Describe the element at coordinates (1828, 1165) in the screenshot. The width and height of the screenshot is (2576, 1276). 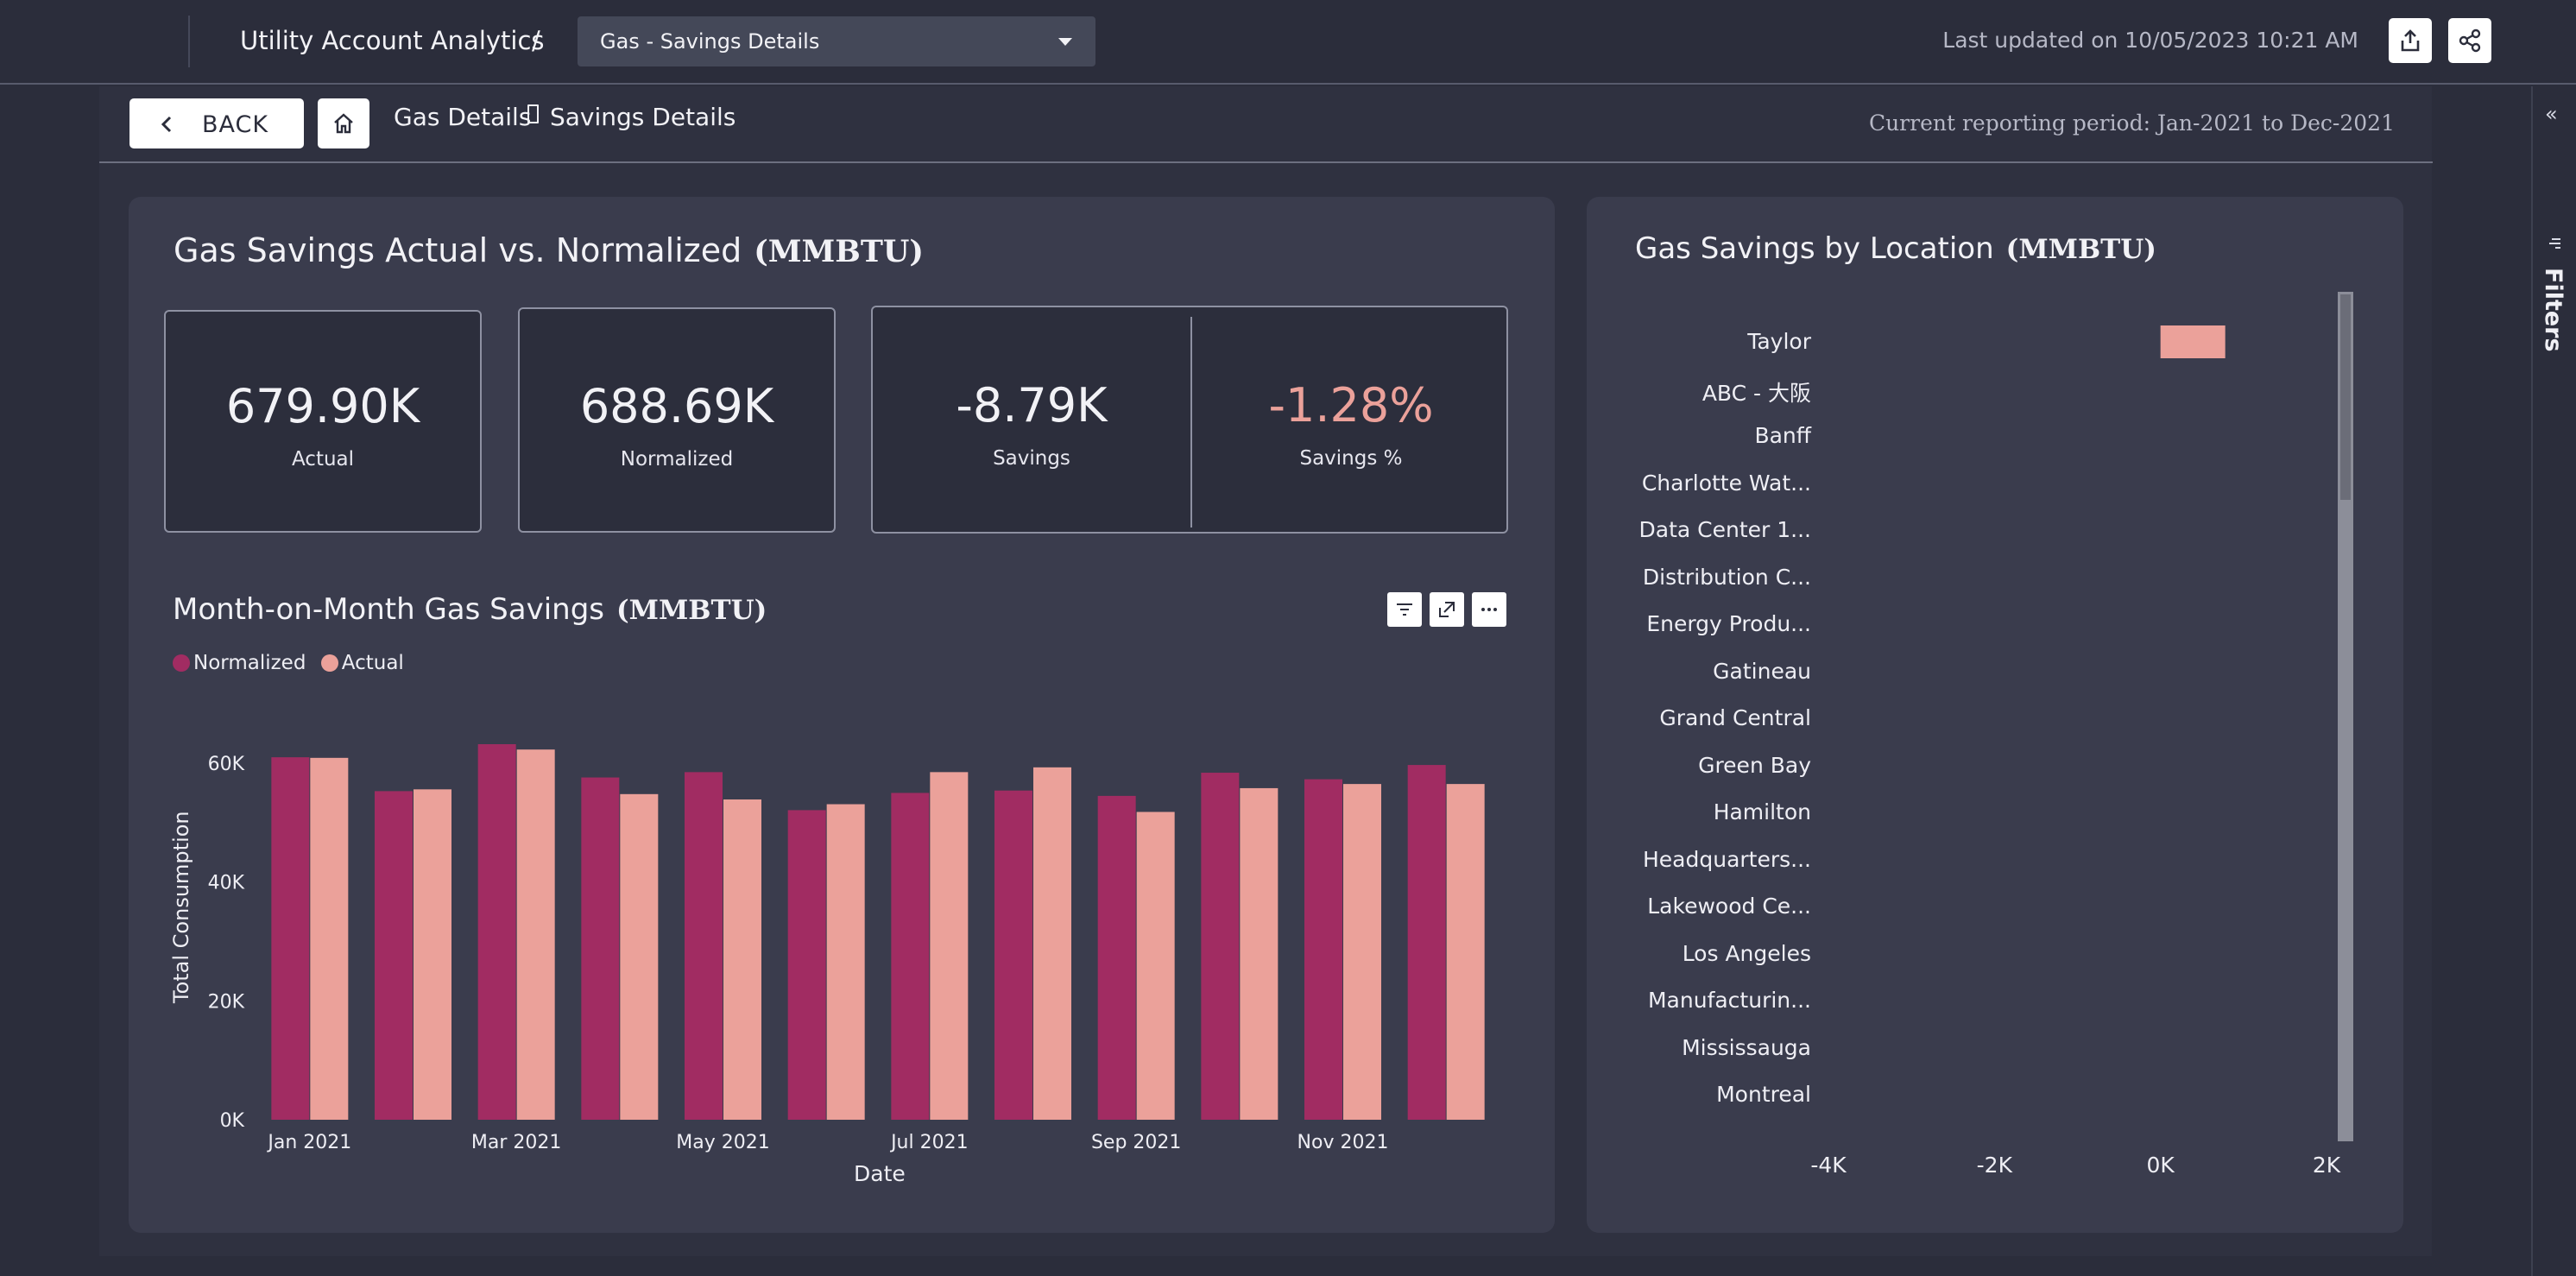
I see `x-tick-label: -4K` at that location.